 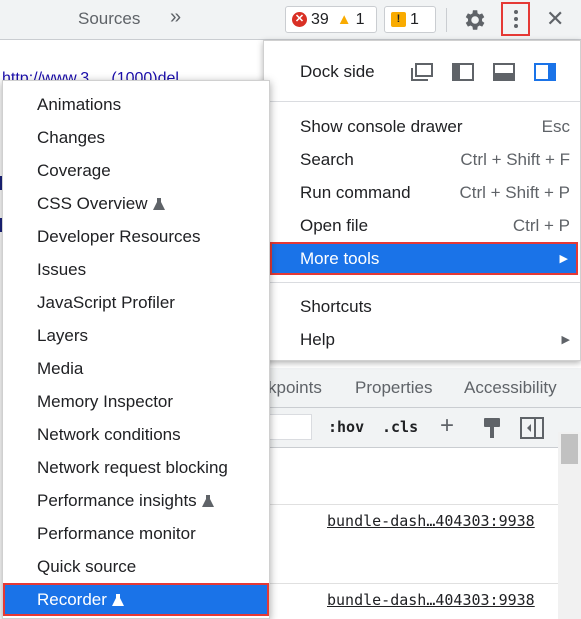 I want to click on submenu-item-label: Performance monitor, so click(x=116, y=533).